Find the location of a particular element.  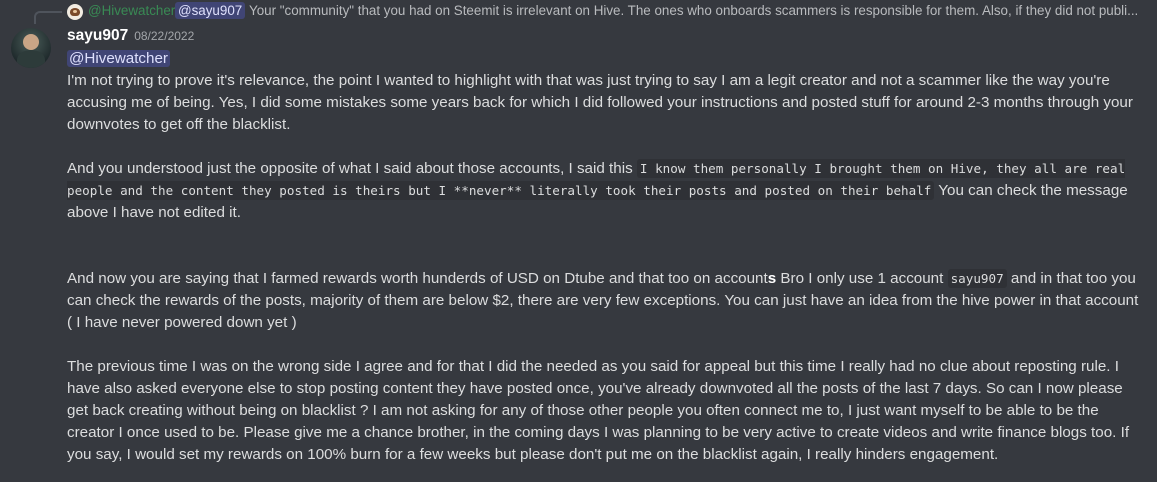

user-avatar is located at coordinates (31, 48).